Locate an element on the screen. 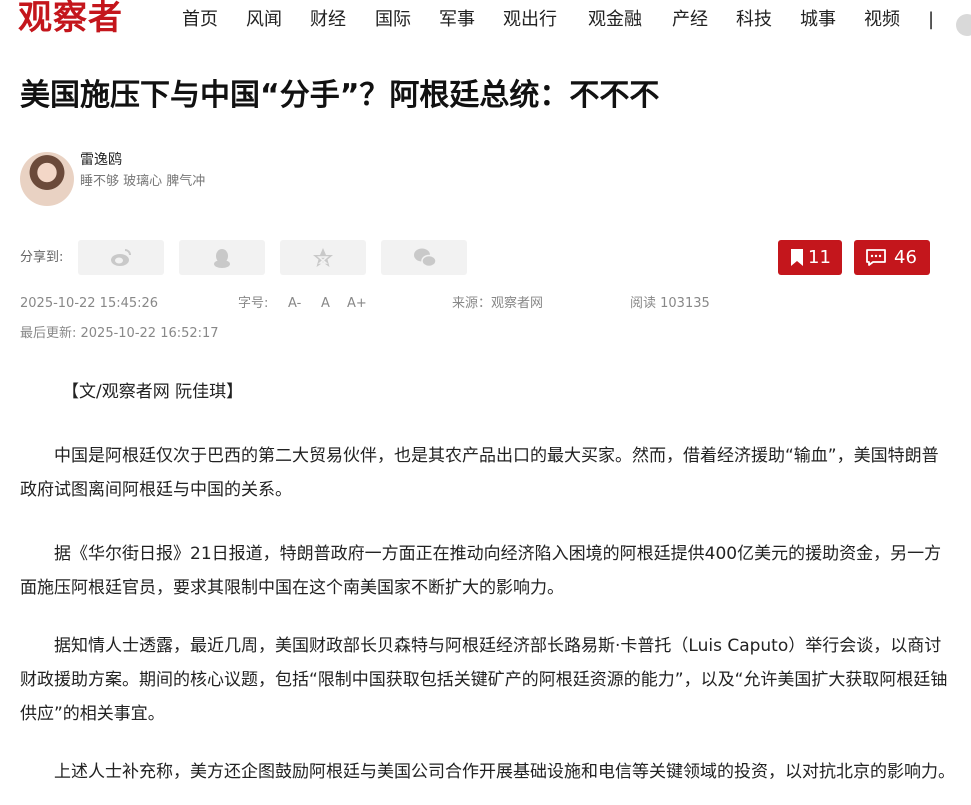  weibo-icon is located at coordinates (121, 257).